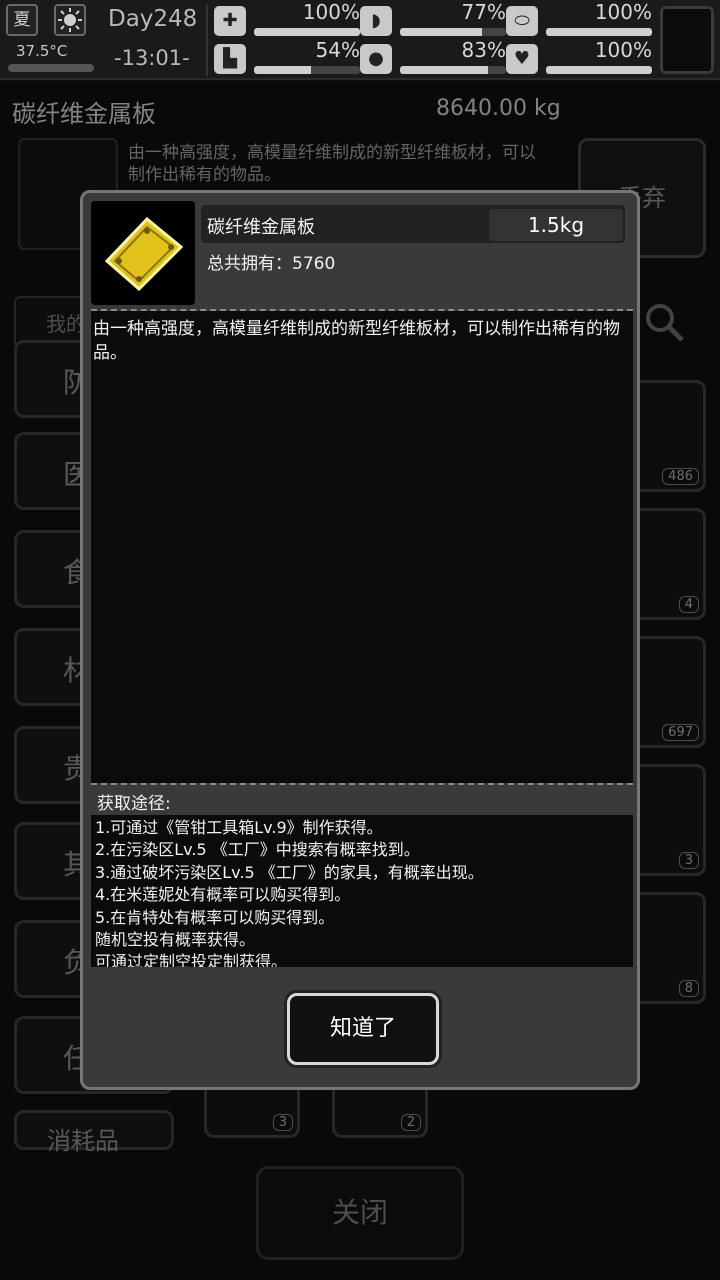 The width and height of the screenshot is (720, 1280). Describe the element at coordinates (239, 827) in the screenshot. I see `source-item: 1.可通过《管钳工具箱Lv.9》制作获得。` at that location.